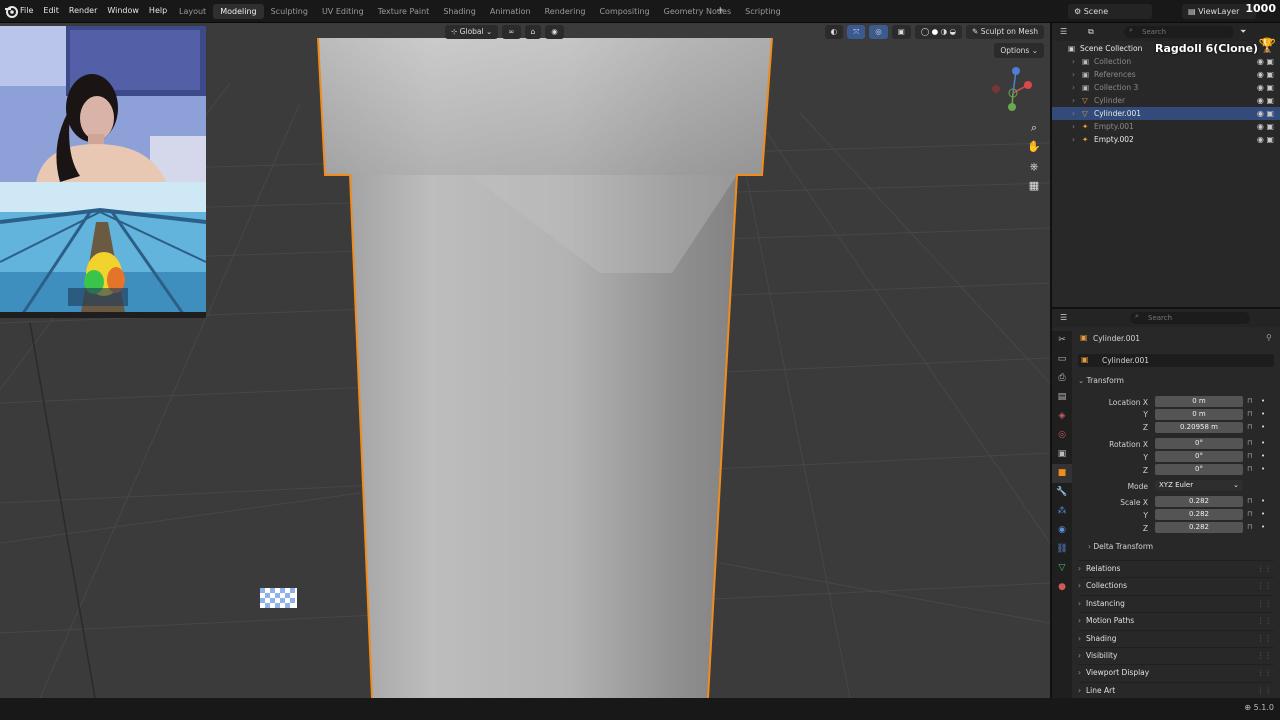 This screenshot has width=1280, height=720. What do you see at coordinates (192, 11) in the screenshot?
I see `workspace-tab-layout: Layout` at bounding box center [192, 11].